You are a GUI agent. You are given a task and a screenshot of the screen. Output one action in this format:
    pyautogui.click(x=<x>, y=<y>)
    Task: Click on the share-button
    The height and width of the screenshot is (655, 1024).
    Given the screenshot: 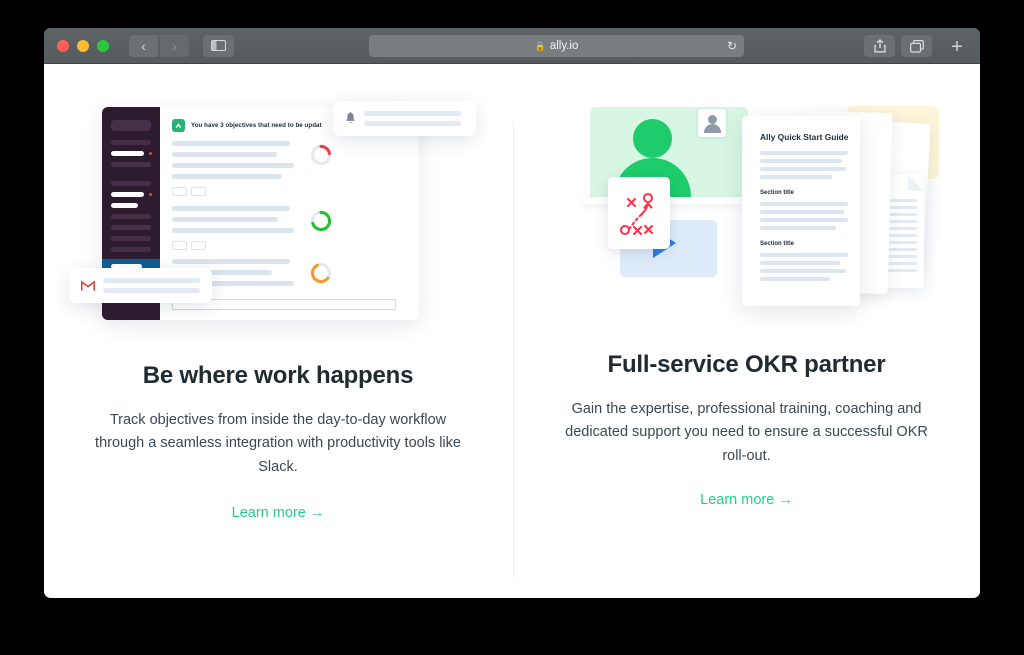 What is the action you would take?
    pyautogui.click(x=879, y=46)
    